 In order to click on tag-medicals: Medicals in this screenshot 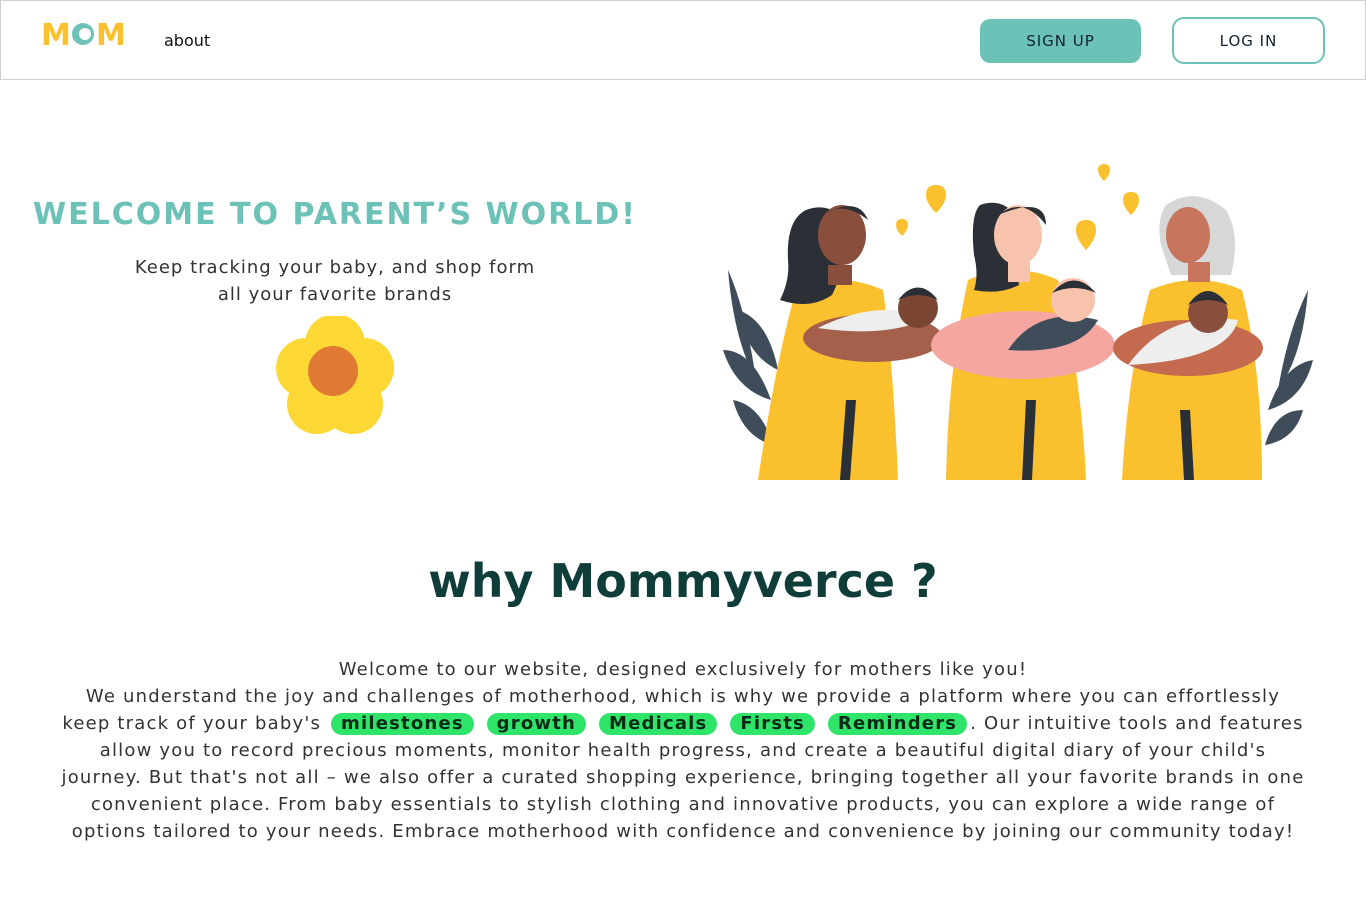, I will do `click(658, 724)`.